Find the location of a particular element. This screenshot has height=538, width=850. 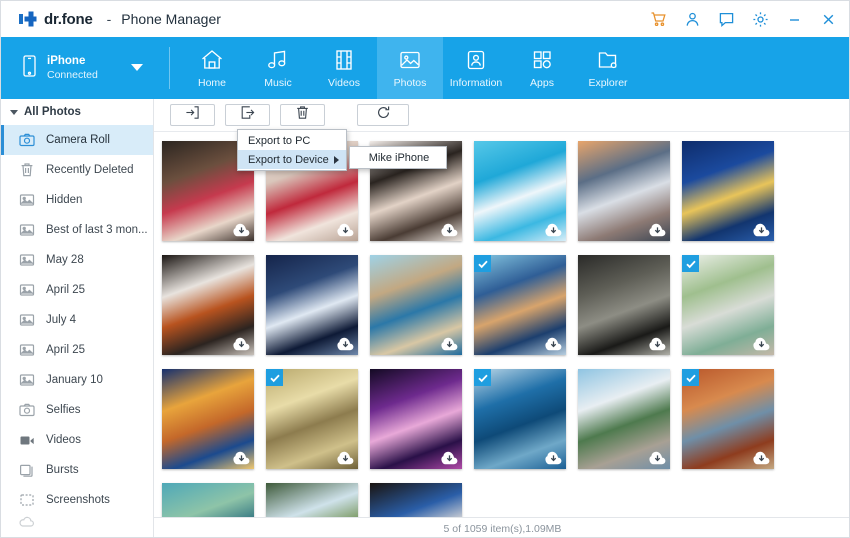

sidebar-item-july-4: July 4 is located at coordinates (77, 320).